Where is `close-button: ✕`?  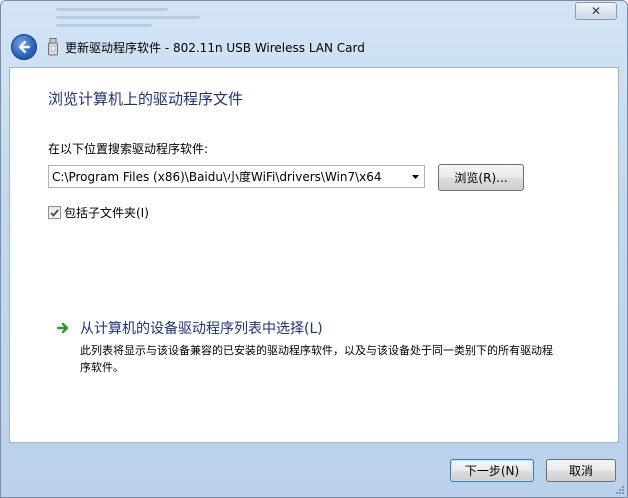 close-button: ✕ is located at coordinates (596, 11).